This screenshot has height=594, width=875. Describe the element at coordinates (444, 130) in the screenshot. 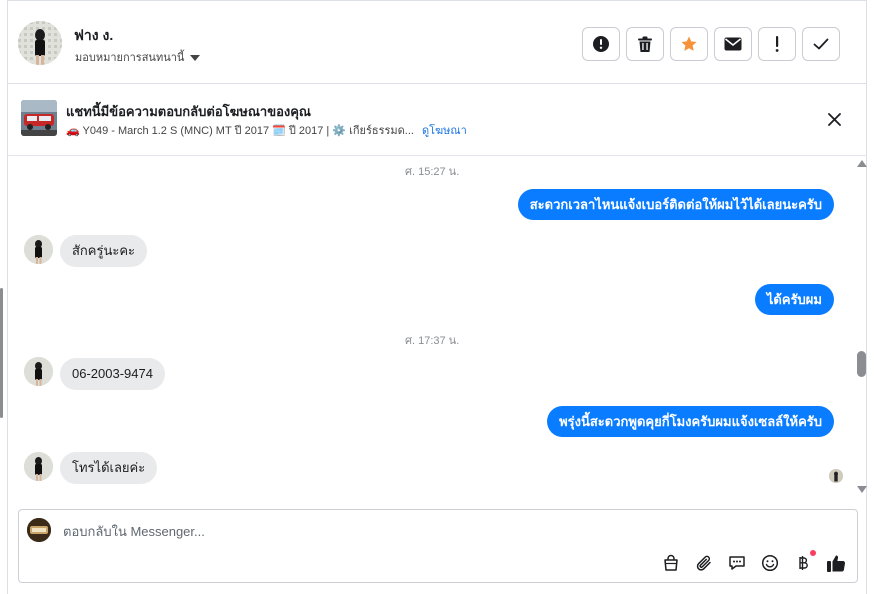

I see `view-ad-link: ดูโฆษณา` at that location.